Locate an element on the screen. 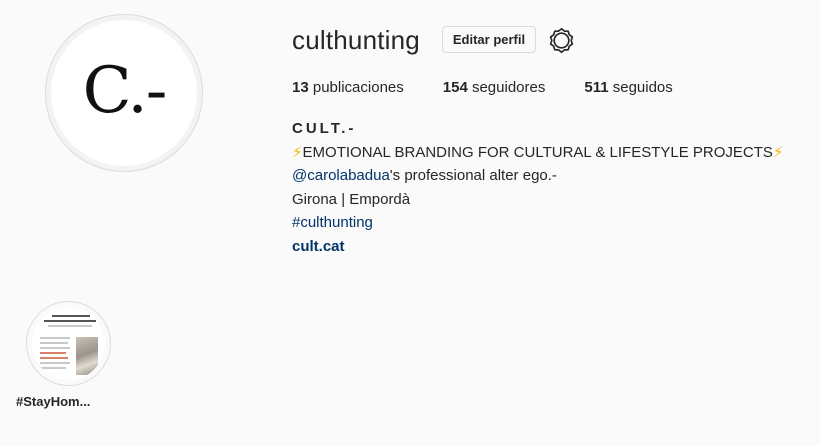  following-label: seguidos is located at coordinates (642, 87).